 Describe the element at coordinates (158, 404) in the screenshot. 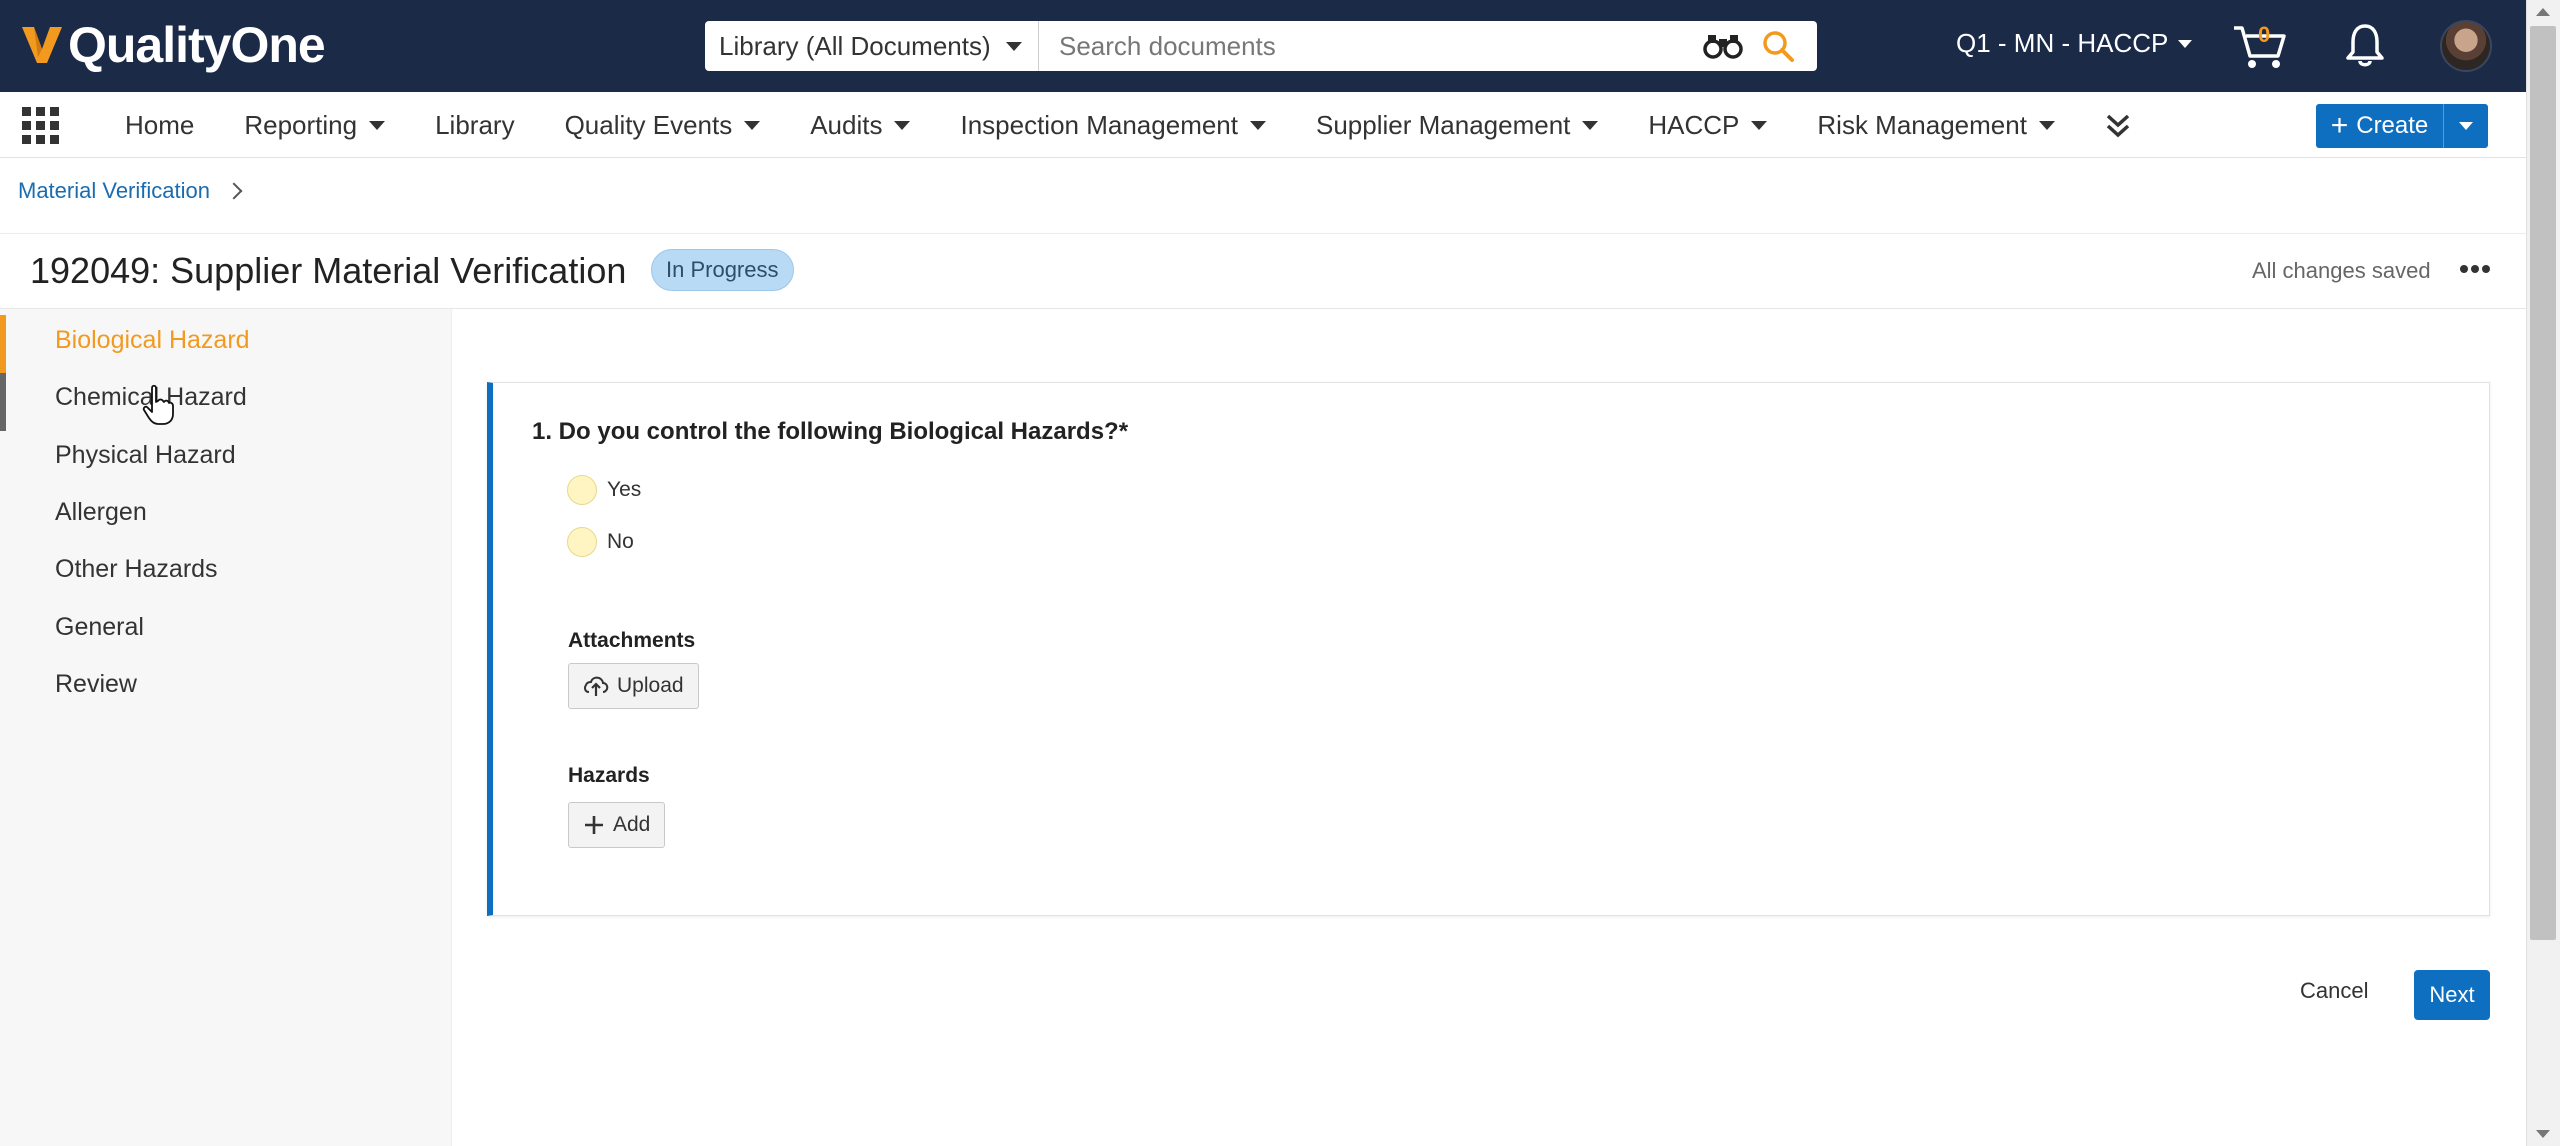

I see `hand-cursor-icon` at that location.